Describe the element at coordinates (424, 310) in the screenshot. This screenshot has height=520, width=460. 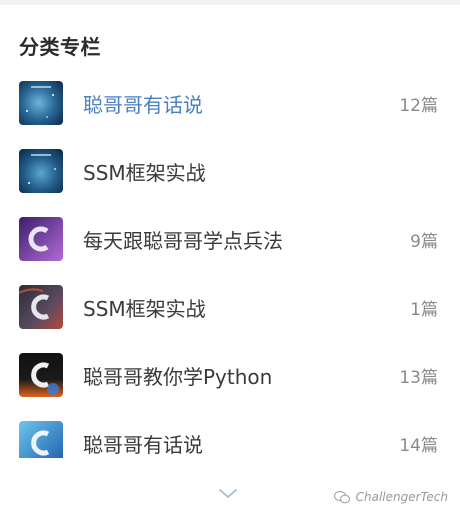
I see `article-count: 1篇` at that location.